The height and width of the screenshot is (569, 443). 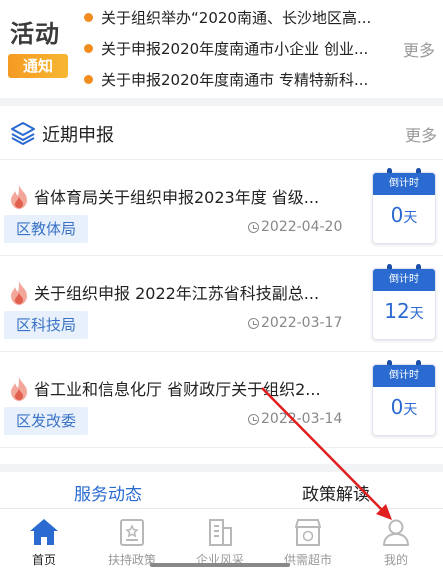 I want to click on nav-item-market: 供需超市, so click(x=308, y=539).